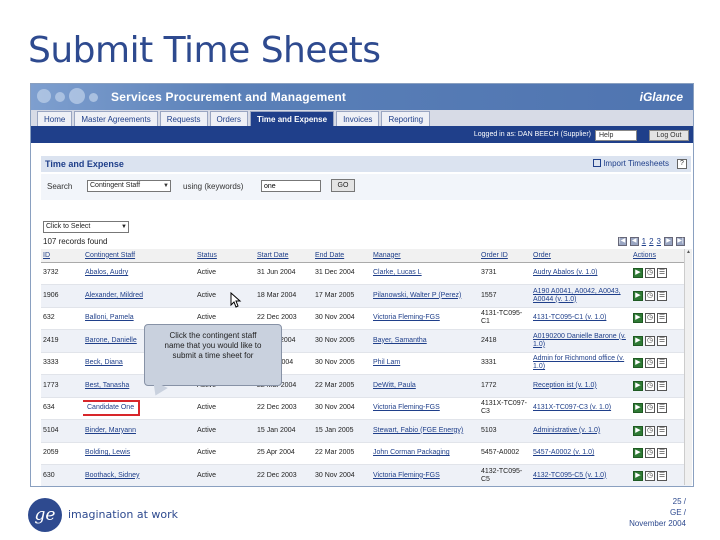 This screenshot has height=540, width=720. What do you see at coordinates (70, 97) in the screenshot?
I see `banner-decoration-icon` at bounding box center [70, 97].